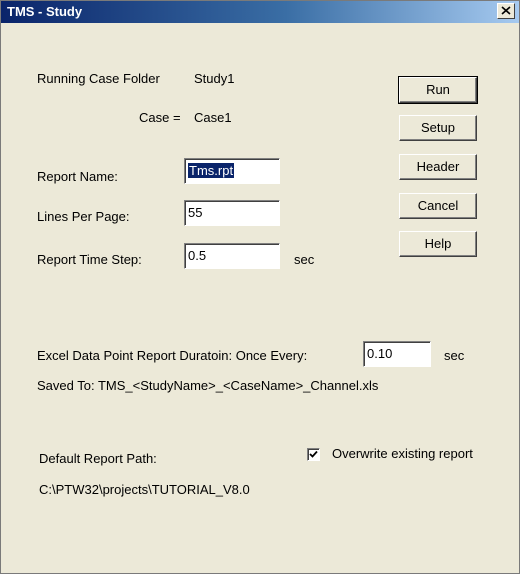  I want to click on excel-duration-unit: sec, so click(454, 355).